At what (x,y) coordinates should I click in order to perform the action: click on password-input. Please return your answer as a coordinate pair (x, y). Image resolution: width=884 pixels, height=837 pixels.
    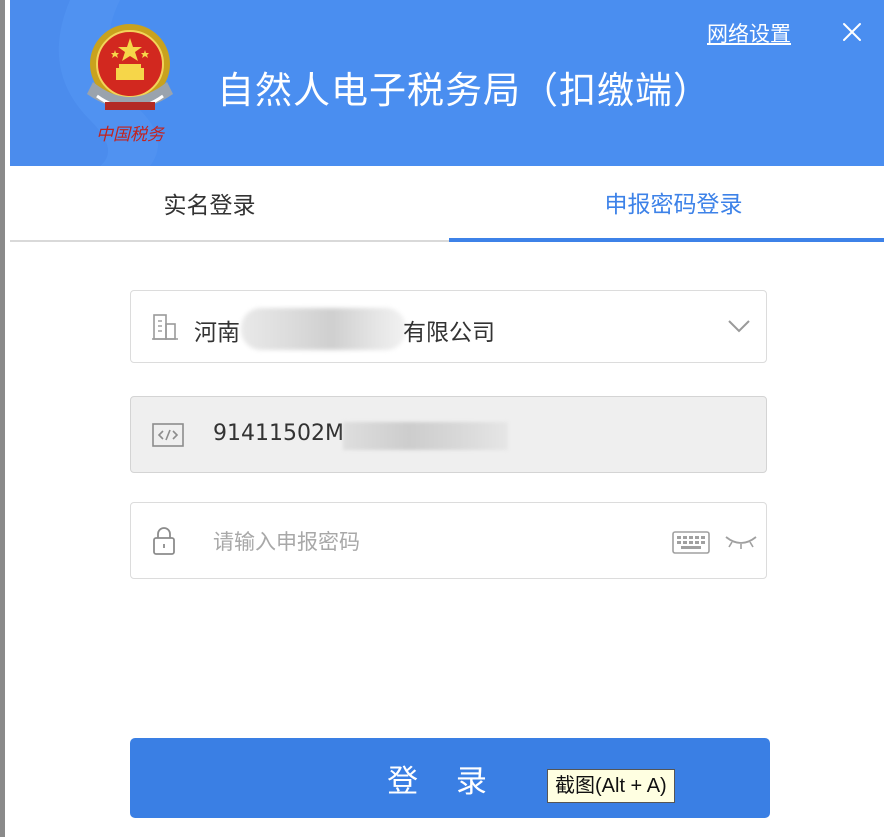
    Looking at the image, I should click on (433, 542).